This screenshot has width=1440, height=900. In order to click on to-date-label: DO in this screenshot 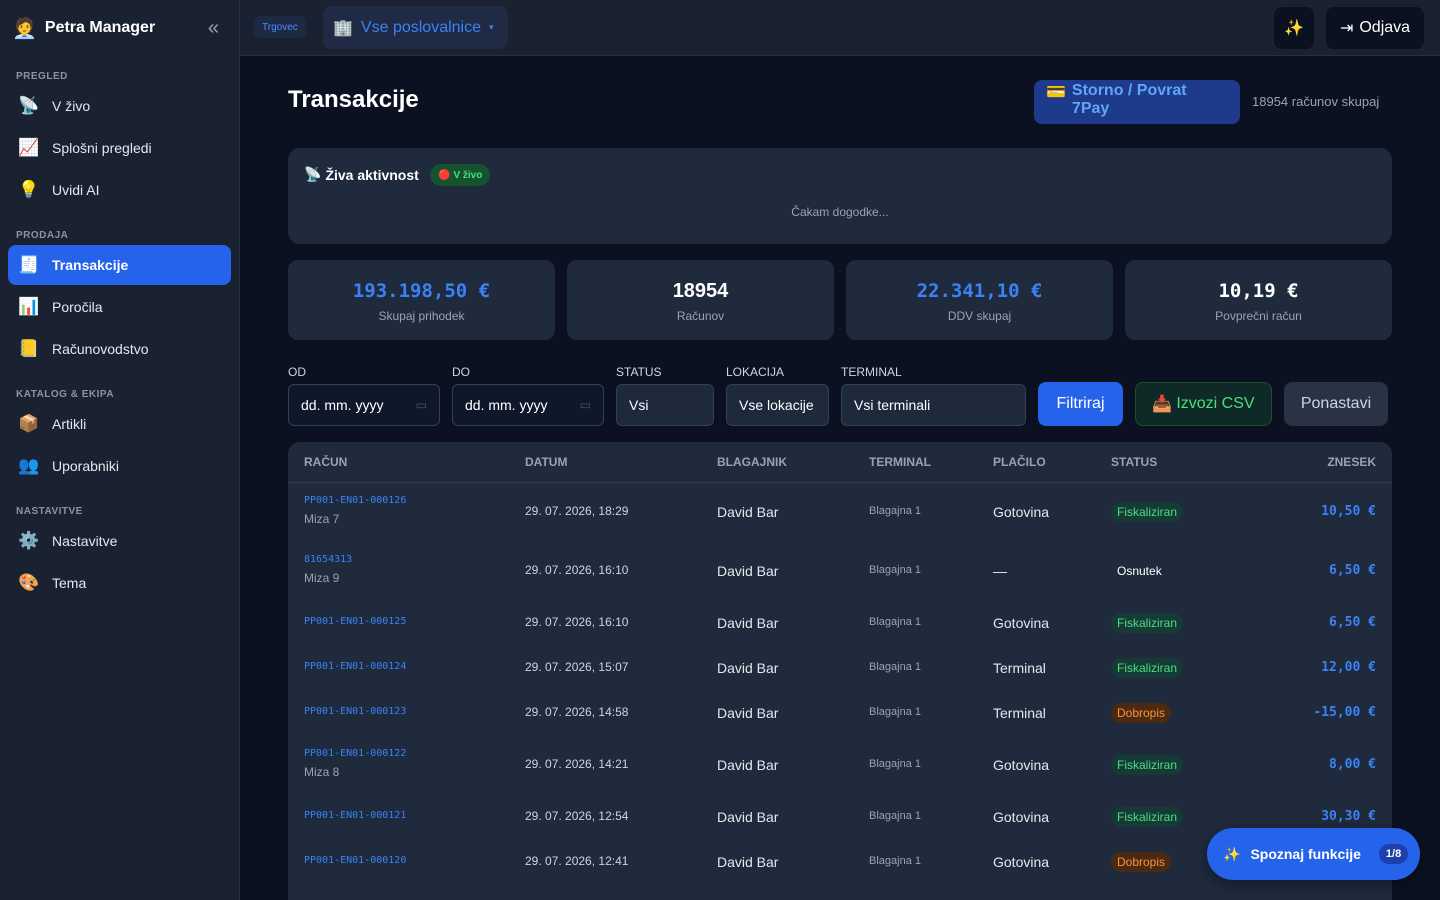, I will do `click(461, 372)`.